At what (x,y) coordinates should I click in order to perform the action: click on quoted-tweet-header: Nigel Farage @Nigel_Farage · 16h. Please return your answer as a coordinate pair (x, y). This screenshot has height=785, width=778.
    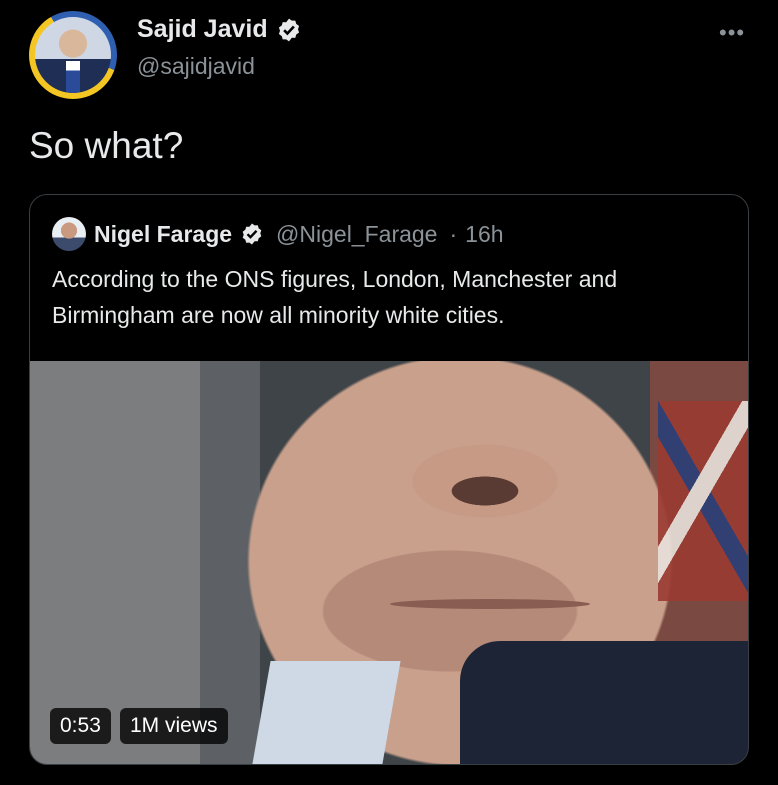
    Looking at the image, I should click on (278, 234).